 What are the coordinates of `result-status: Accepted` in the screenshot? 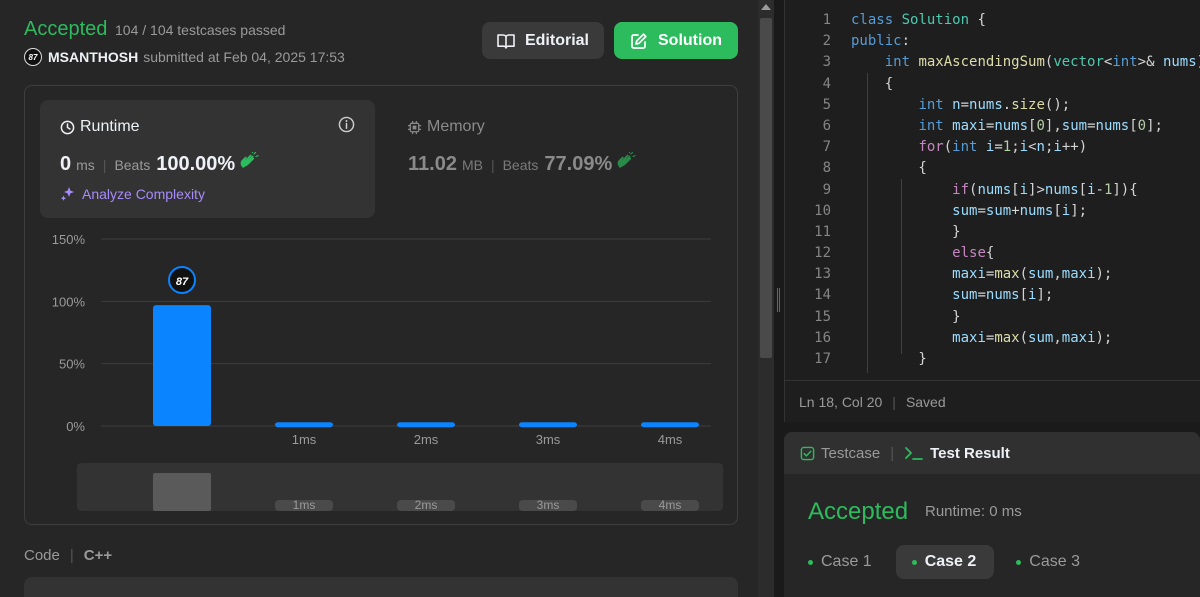 It's located at (858, 511).